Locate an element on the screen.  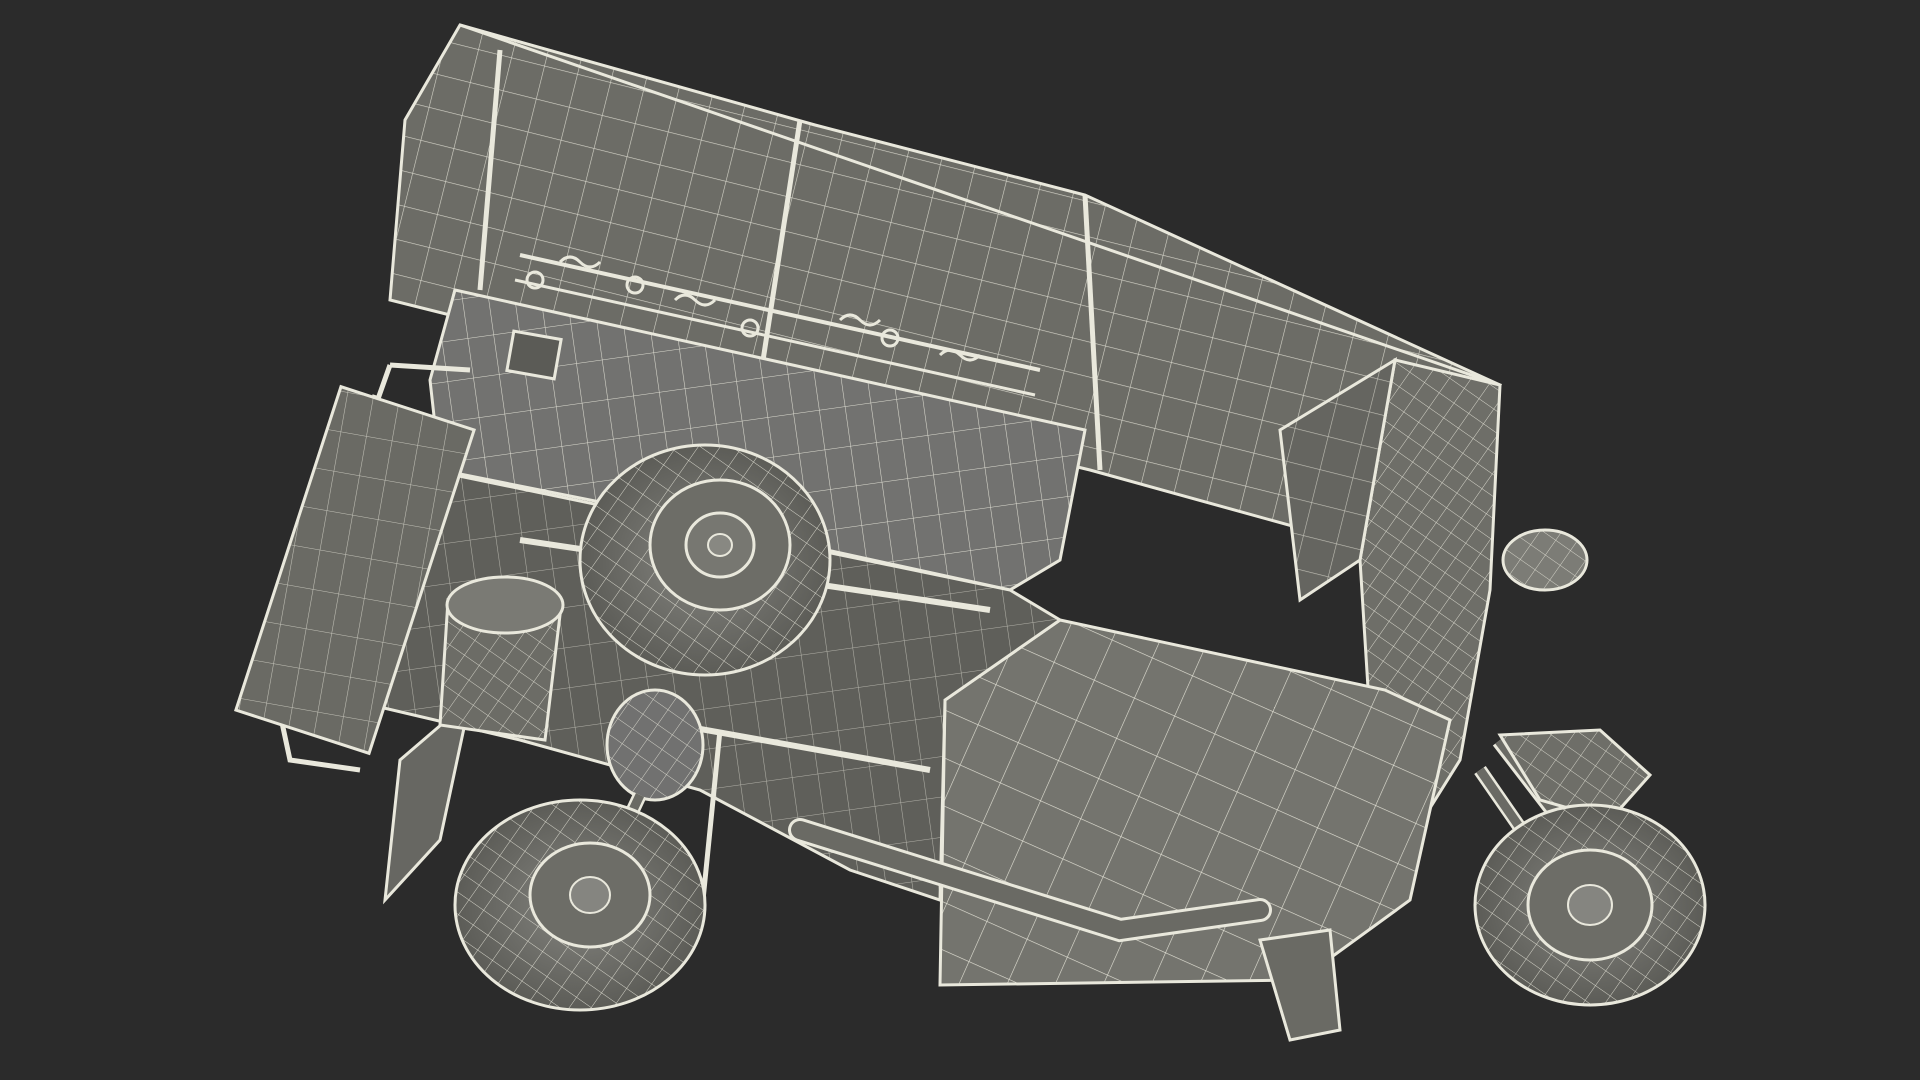
rear-wheel is located at coordinates (580, 905).